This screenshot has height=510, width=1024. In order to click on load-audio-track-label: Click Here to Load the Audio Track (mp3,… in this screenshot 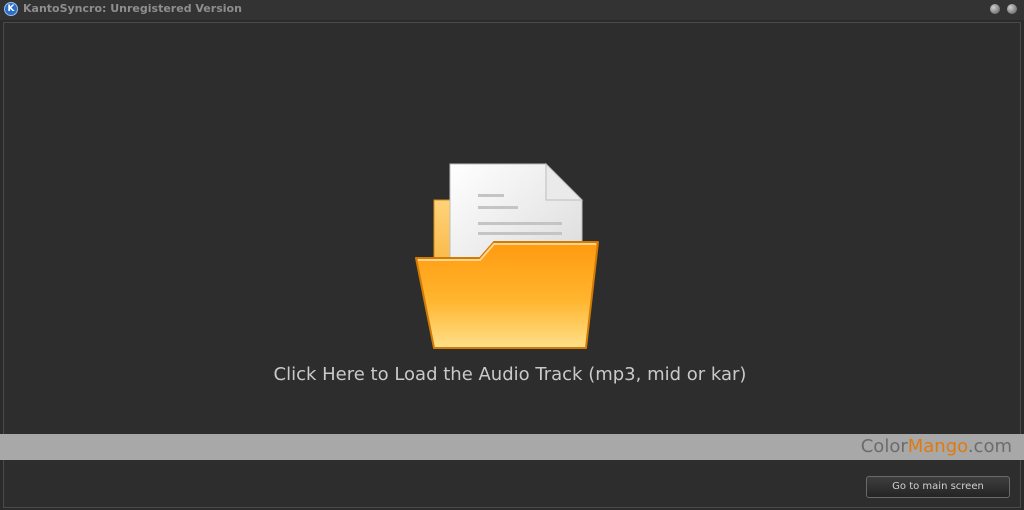, I will do `click(510, 374)`.